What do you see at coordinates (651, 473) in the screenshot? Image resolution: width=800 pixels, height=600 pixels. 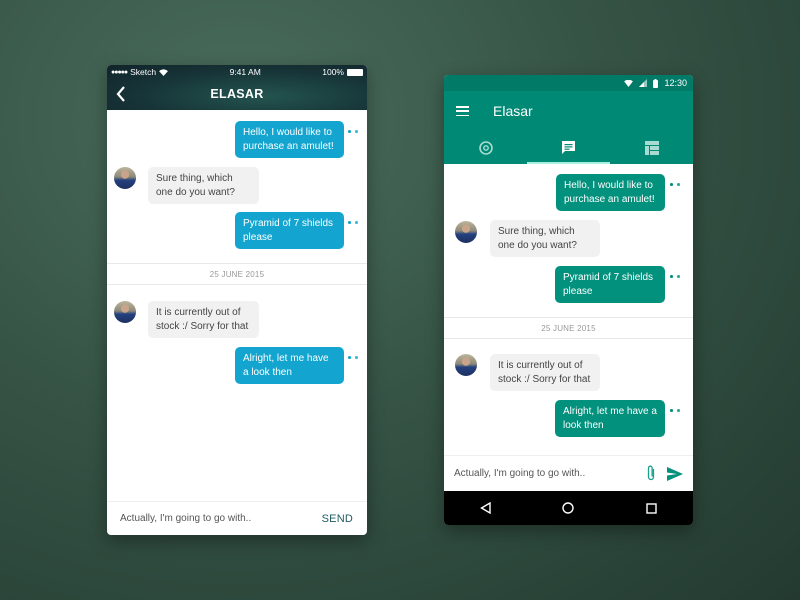 I see `attach-icon` at bounding box center [651, 473].